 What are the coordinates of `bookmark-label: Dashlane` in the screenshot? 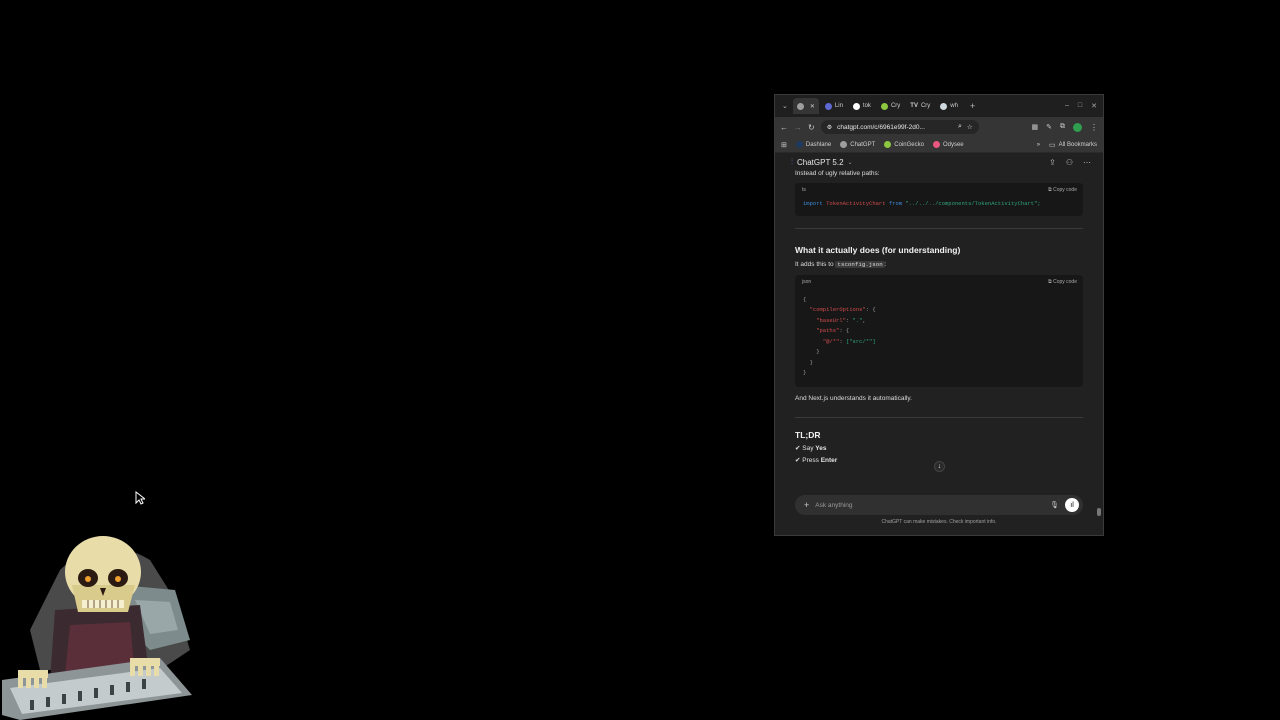 It's located at (818, 144).